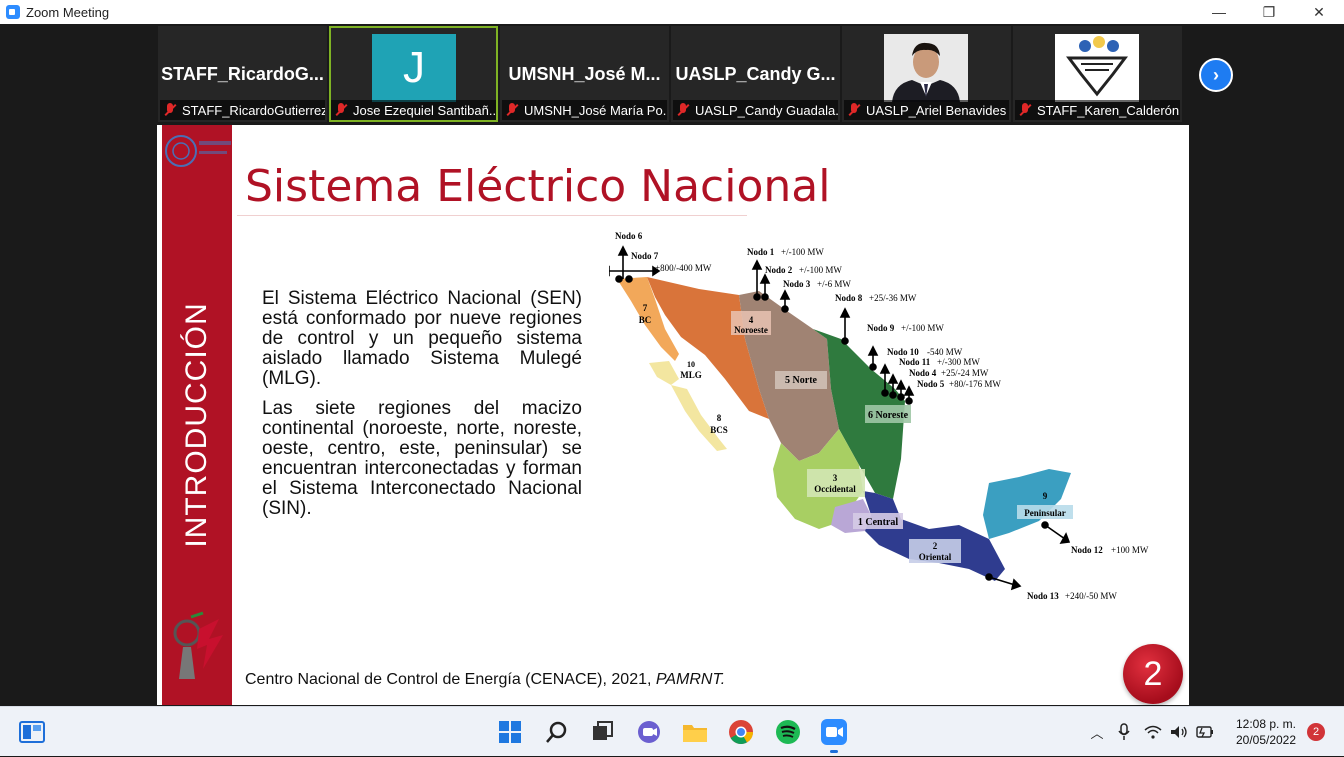  Describe the element at coordinates (761, 252) in the screenshot. I see `node-1-label: Nodo 1` at that location.